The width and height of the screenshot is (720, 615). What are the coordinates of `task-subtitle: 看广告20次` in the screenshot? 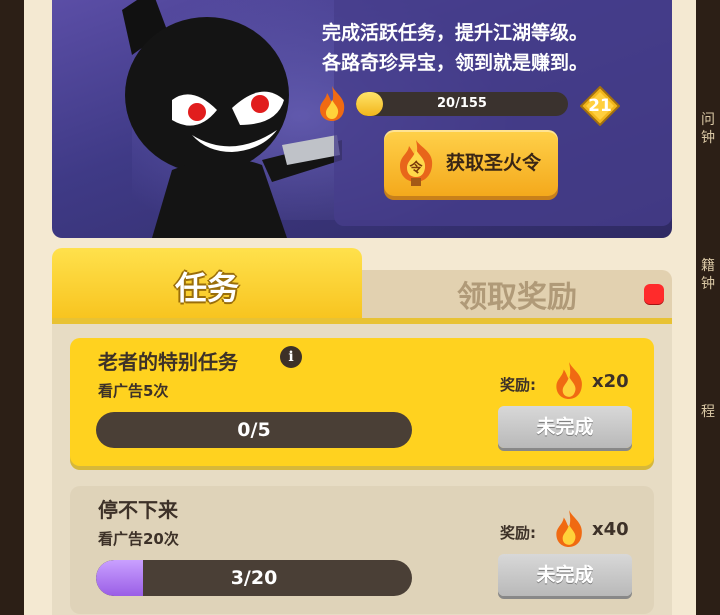 It's located at (138, 539).